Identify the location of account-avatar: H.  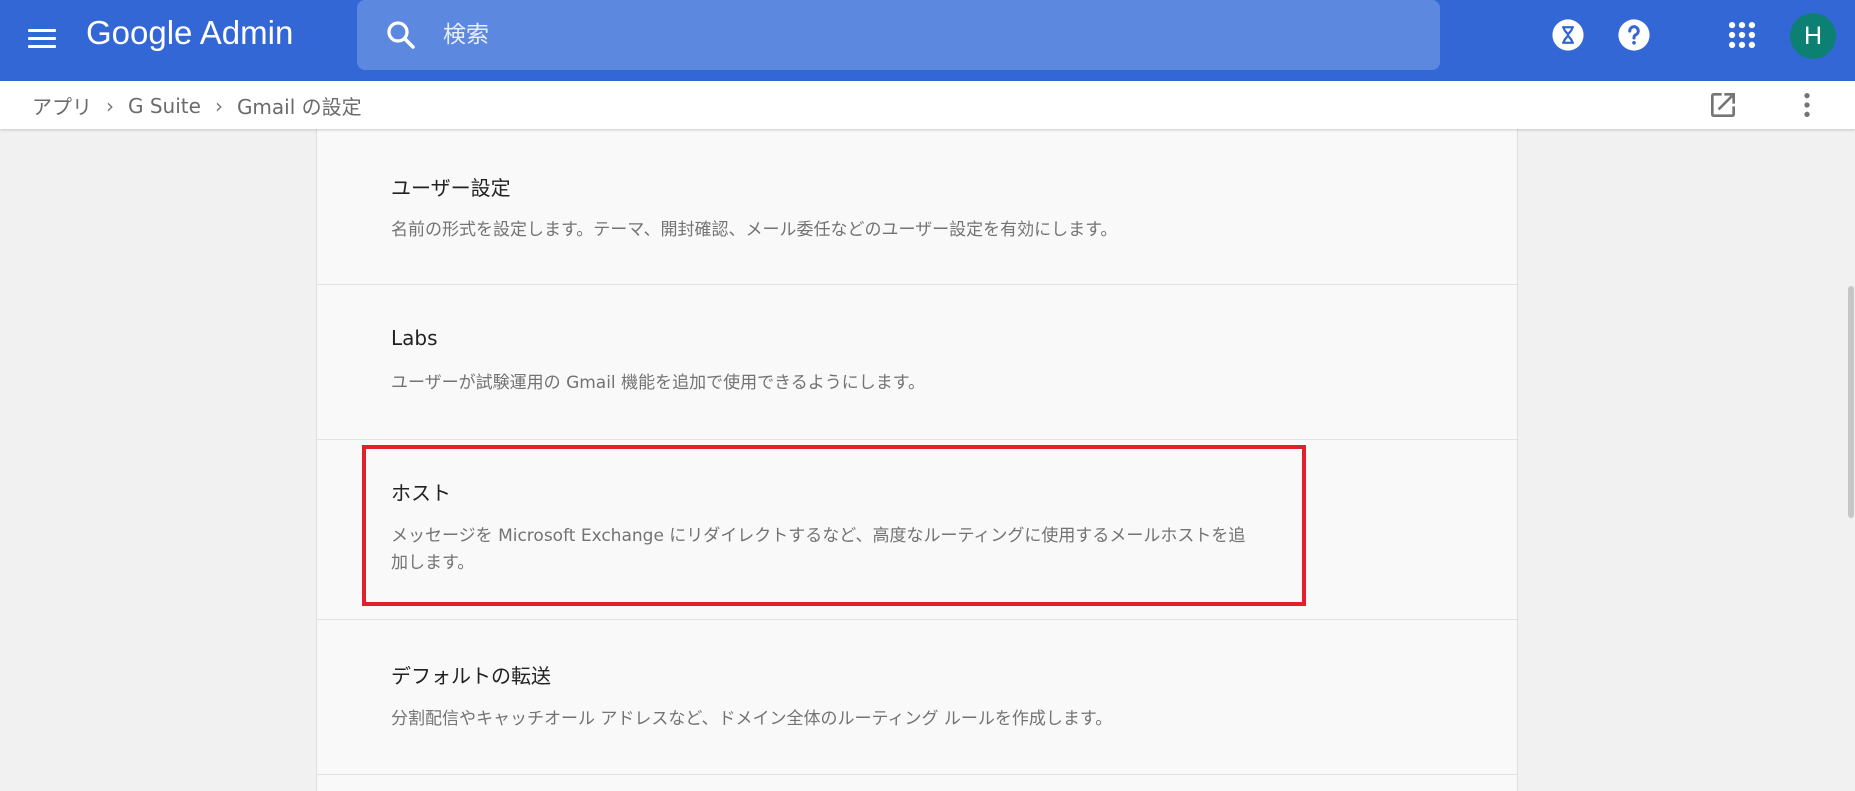
(1813, 36).